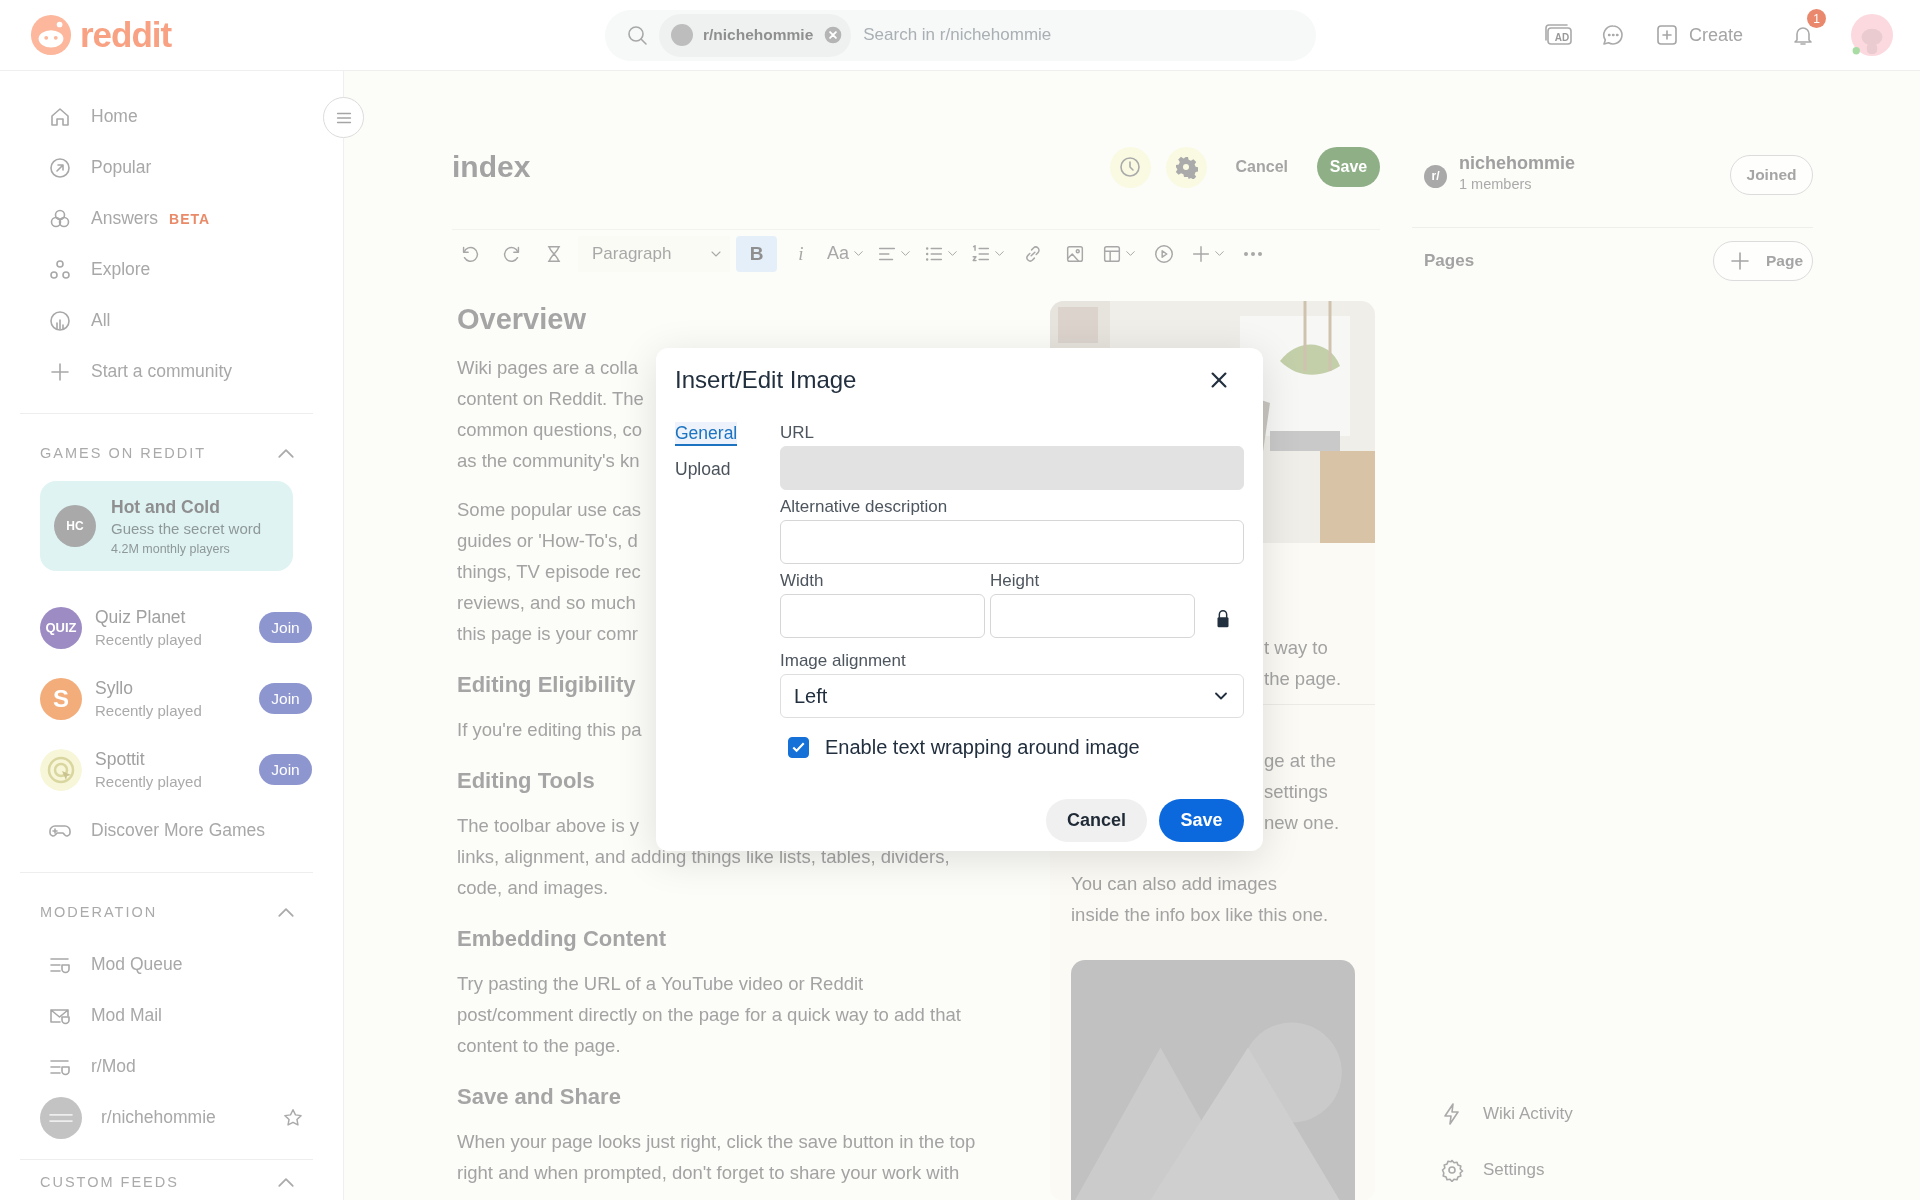  I want to click on link-label: Wiki Activity, so click(1528, 1114).